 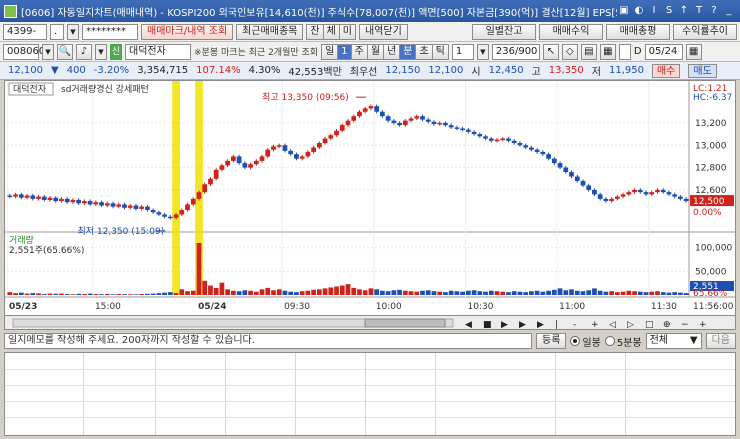 I want to click on password-input: ********, so click(x=110, y=31).